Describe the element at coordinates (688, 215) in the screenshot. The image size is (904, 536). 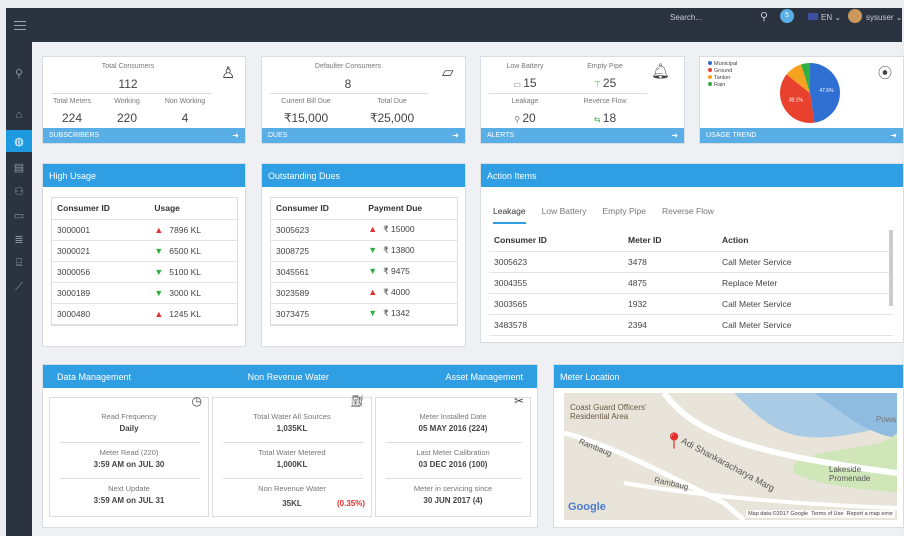
I see `tab-reverse-flow: Reverse Flow` at that location.